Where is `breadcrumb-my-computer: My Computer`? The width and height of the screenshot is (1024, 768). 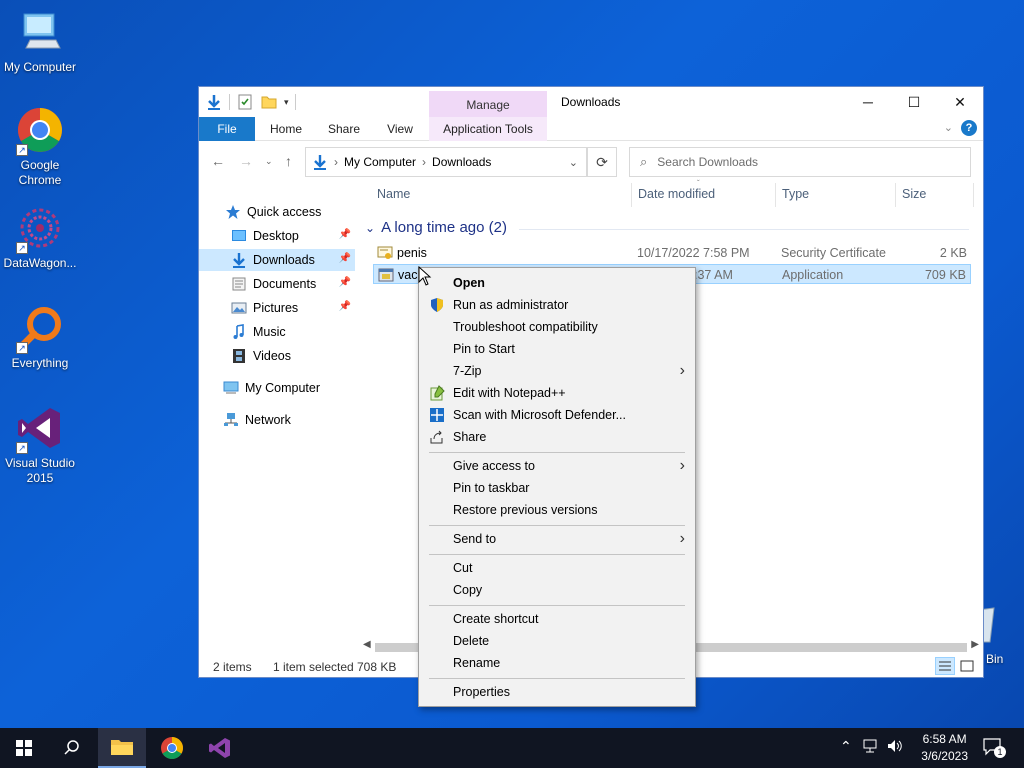 breadcrumb-my-computer: My Computer is located at coordinates (380, 162).